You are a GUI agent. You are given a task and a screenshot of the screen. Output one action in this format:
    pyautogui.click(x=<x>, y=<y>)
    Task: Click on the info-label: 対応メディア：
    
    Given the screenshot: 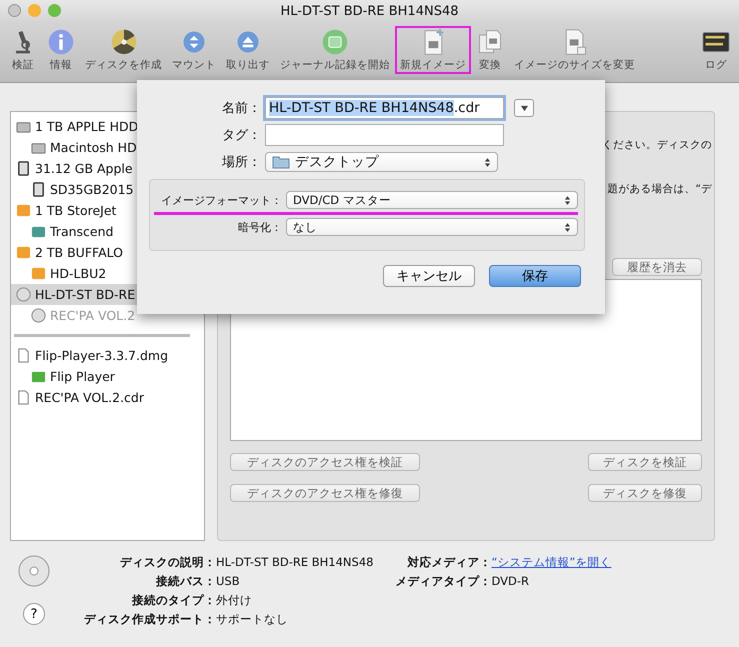 What is the action you would take?
    pyautogui.click(x=449, y=562)
    